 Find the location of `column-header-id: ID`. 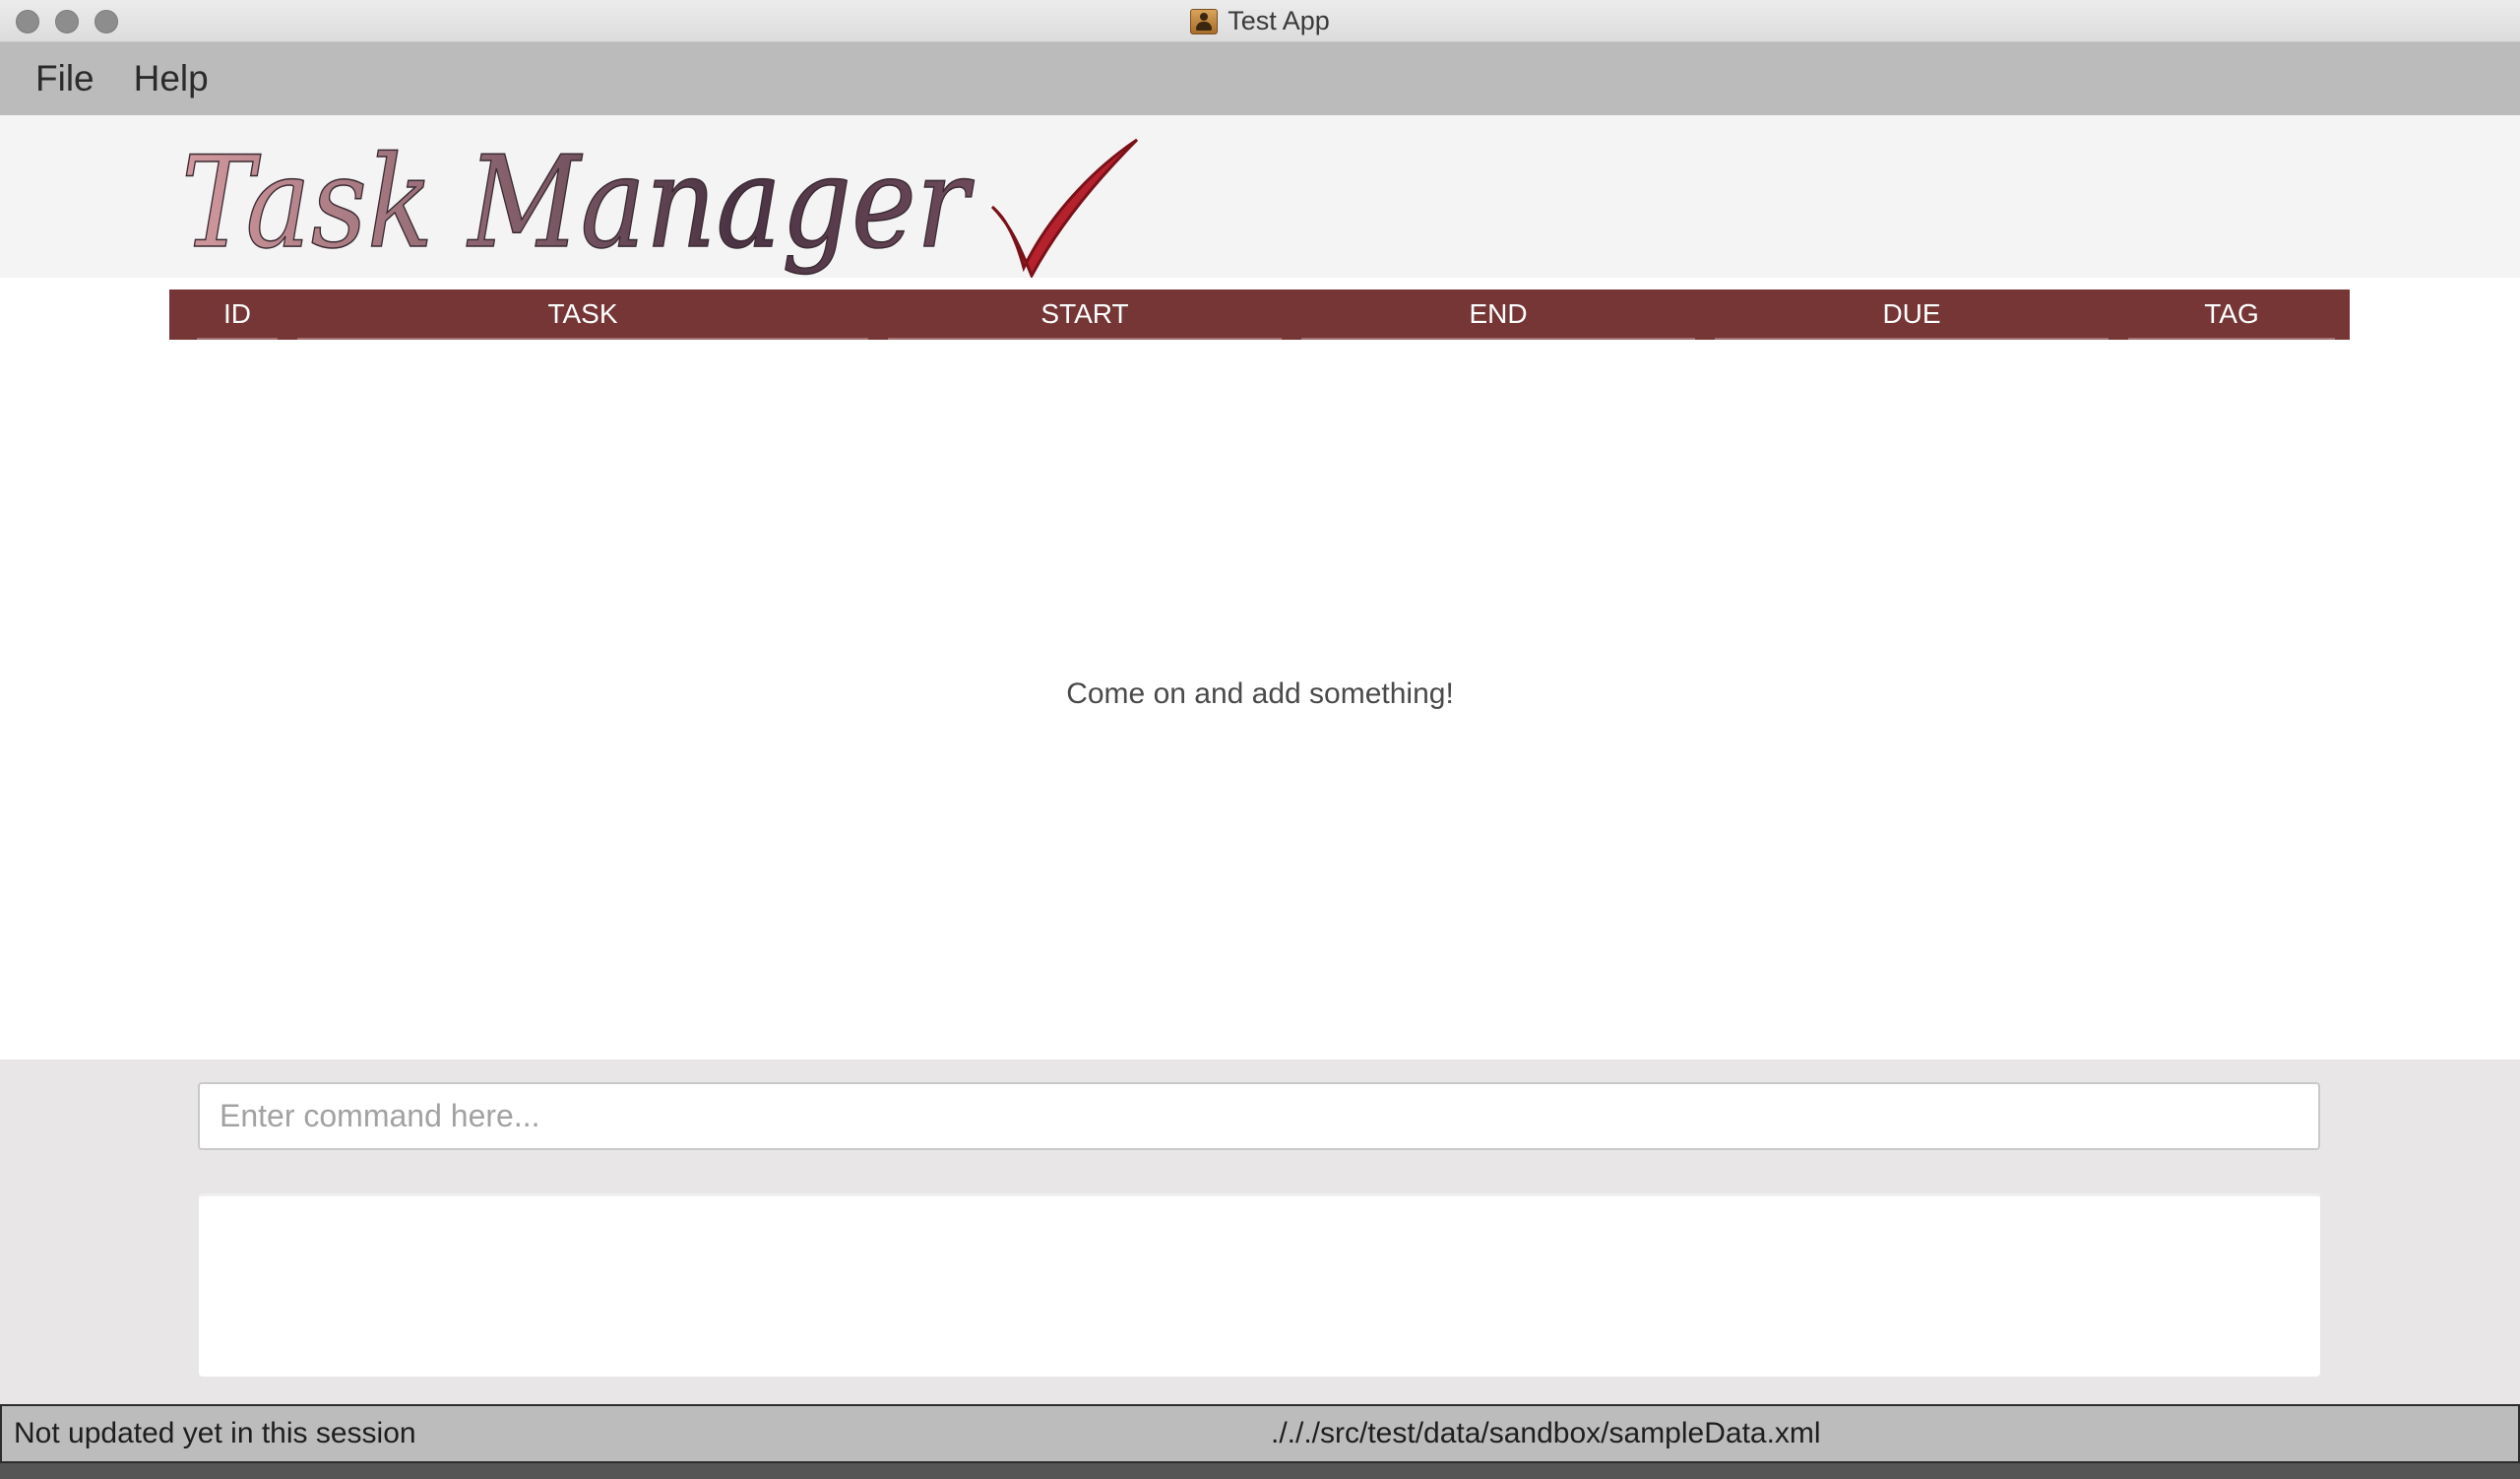

column-header-id: ID is located at coordinates (237, 315).